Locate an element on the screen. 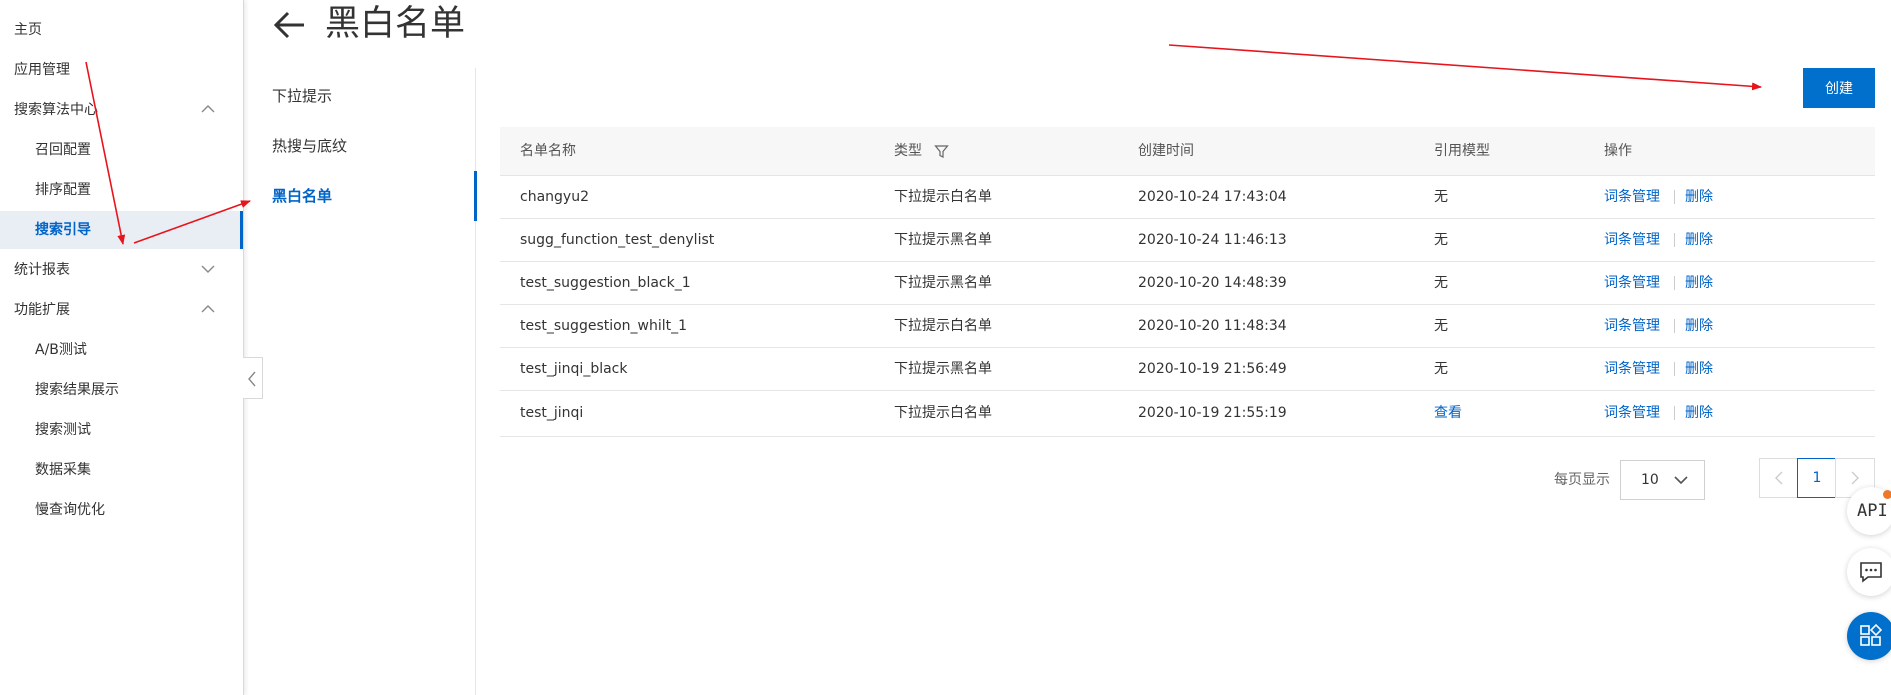  api-label: API is located at coordinates (1872, 511).